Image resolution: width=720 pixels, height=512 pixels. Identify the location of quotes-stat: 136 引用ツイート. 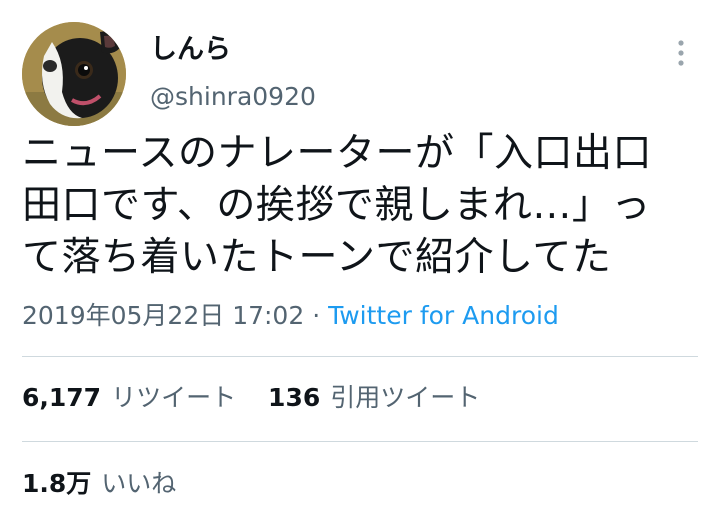
(374, 398).